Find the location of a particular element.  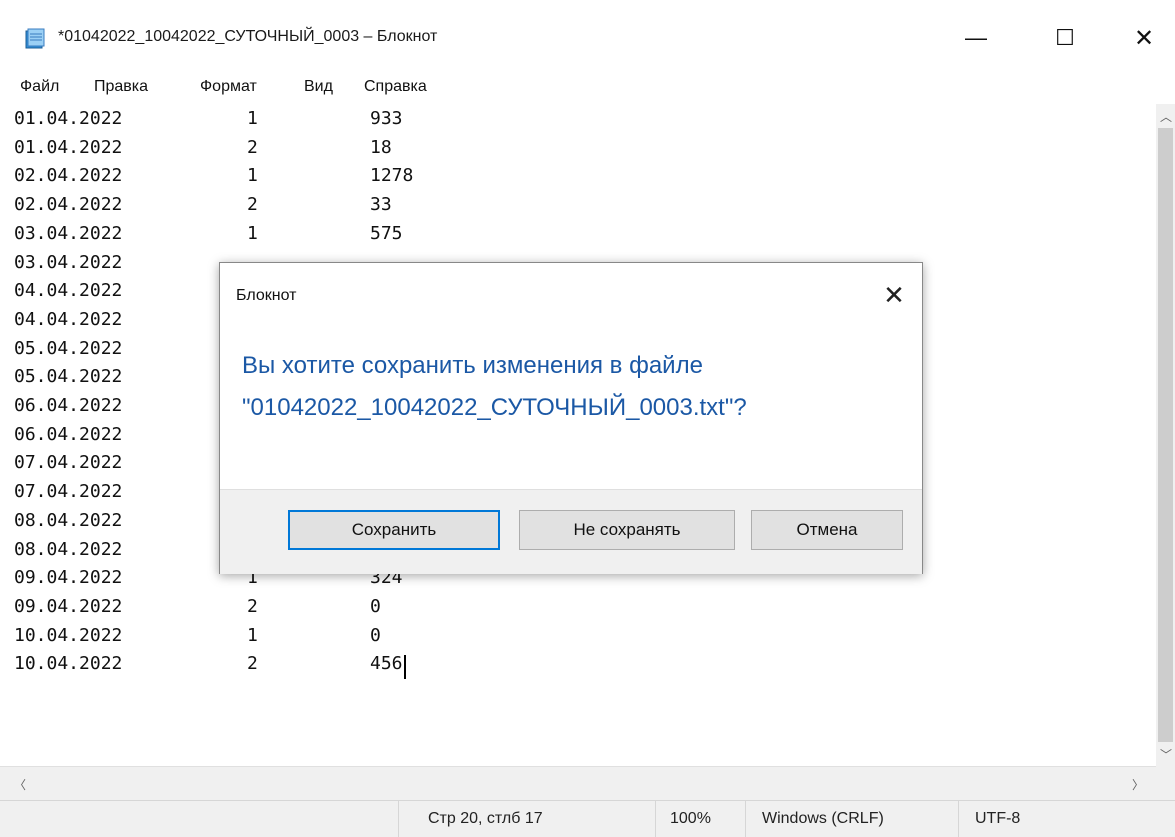

status-line-endings: Windows (CRLF) is located at coordinates (823, 818).